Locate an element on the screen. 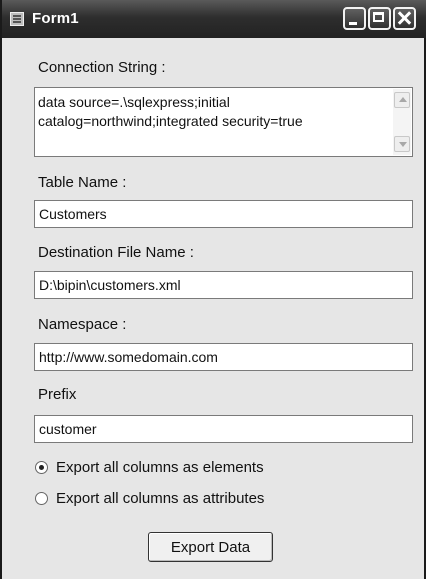 This screenshot has height=579, width=428. export-elements-radio is located at coordinates (41, 467).